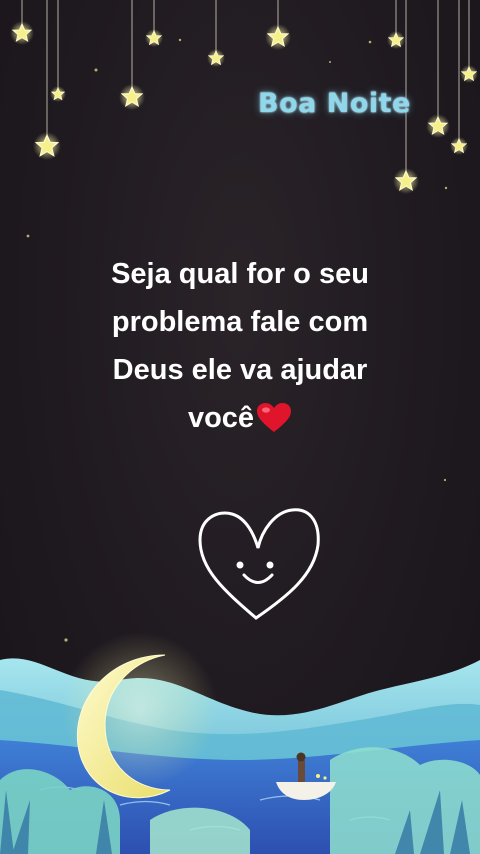 This screenshot has height=854, width=480. What do you see at coordinates (221, 418) in the screenshot?
I see `message-line: você` at bounding box center [221, 418].